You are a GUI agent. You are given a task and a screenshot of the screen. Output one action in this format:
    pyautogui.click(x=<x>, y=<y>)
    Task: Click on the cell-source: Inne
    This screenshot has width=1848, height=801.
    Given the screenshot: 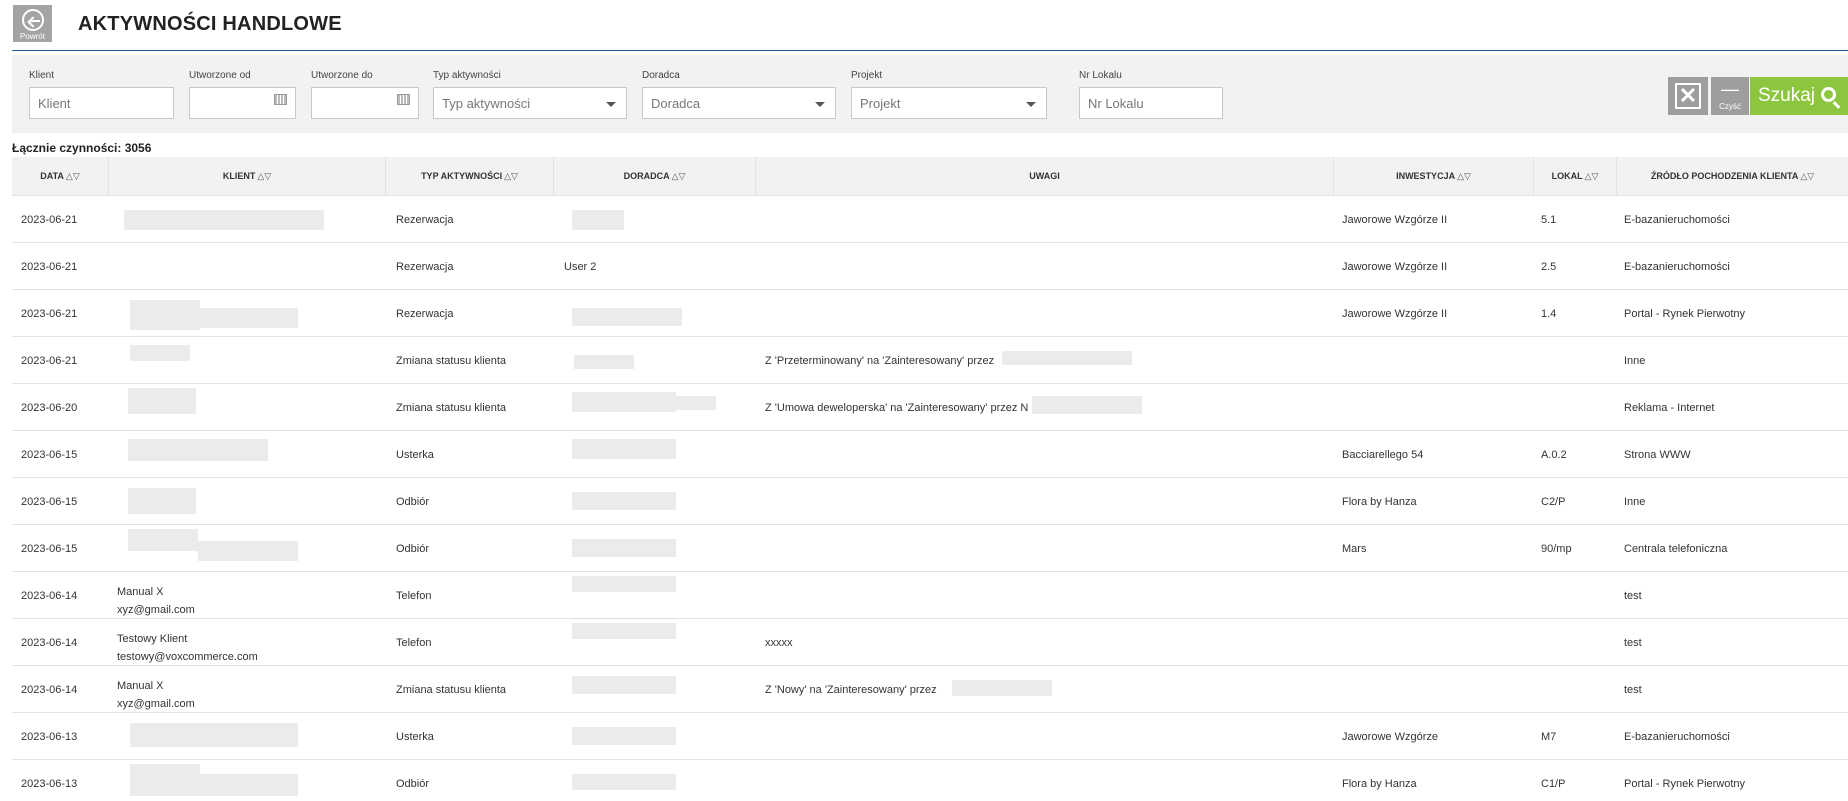 What is the action you would take?
    pyautogui.click(x=1635, y=361)
    